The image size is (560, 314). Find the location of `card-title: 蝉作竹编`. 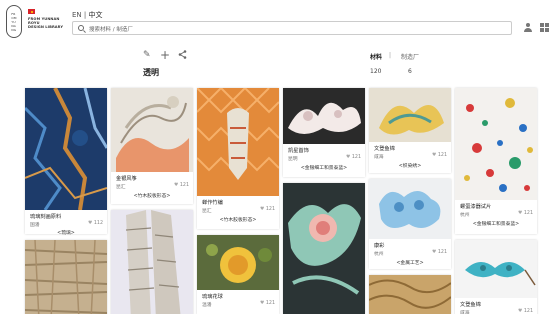

card-title: 蝉作竹编 is located at coordinates (212, 203).